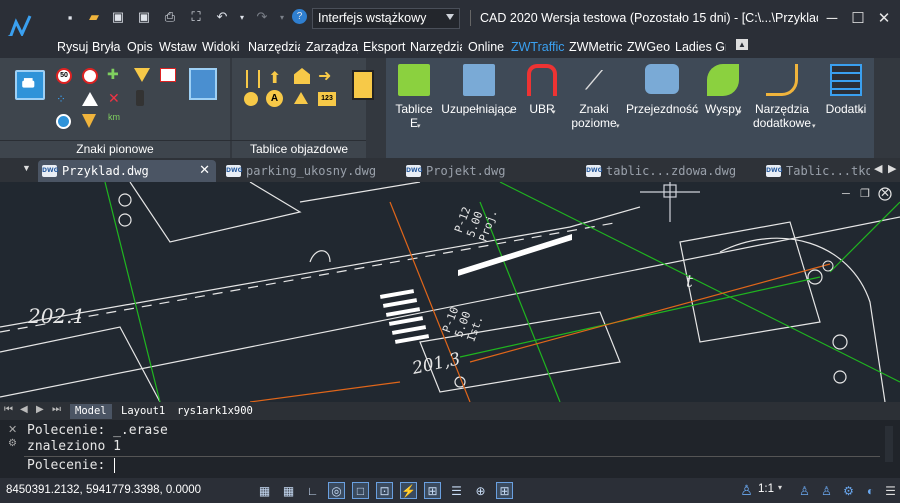 This screenshot has height=503, width=900. I want to click on km-icon: km, so click(114, 117).